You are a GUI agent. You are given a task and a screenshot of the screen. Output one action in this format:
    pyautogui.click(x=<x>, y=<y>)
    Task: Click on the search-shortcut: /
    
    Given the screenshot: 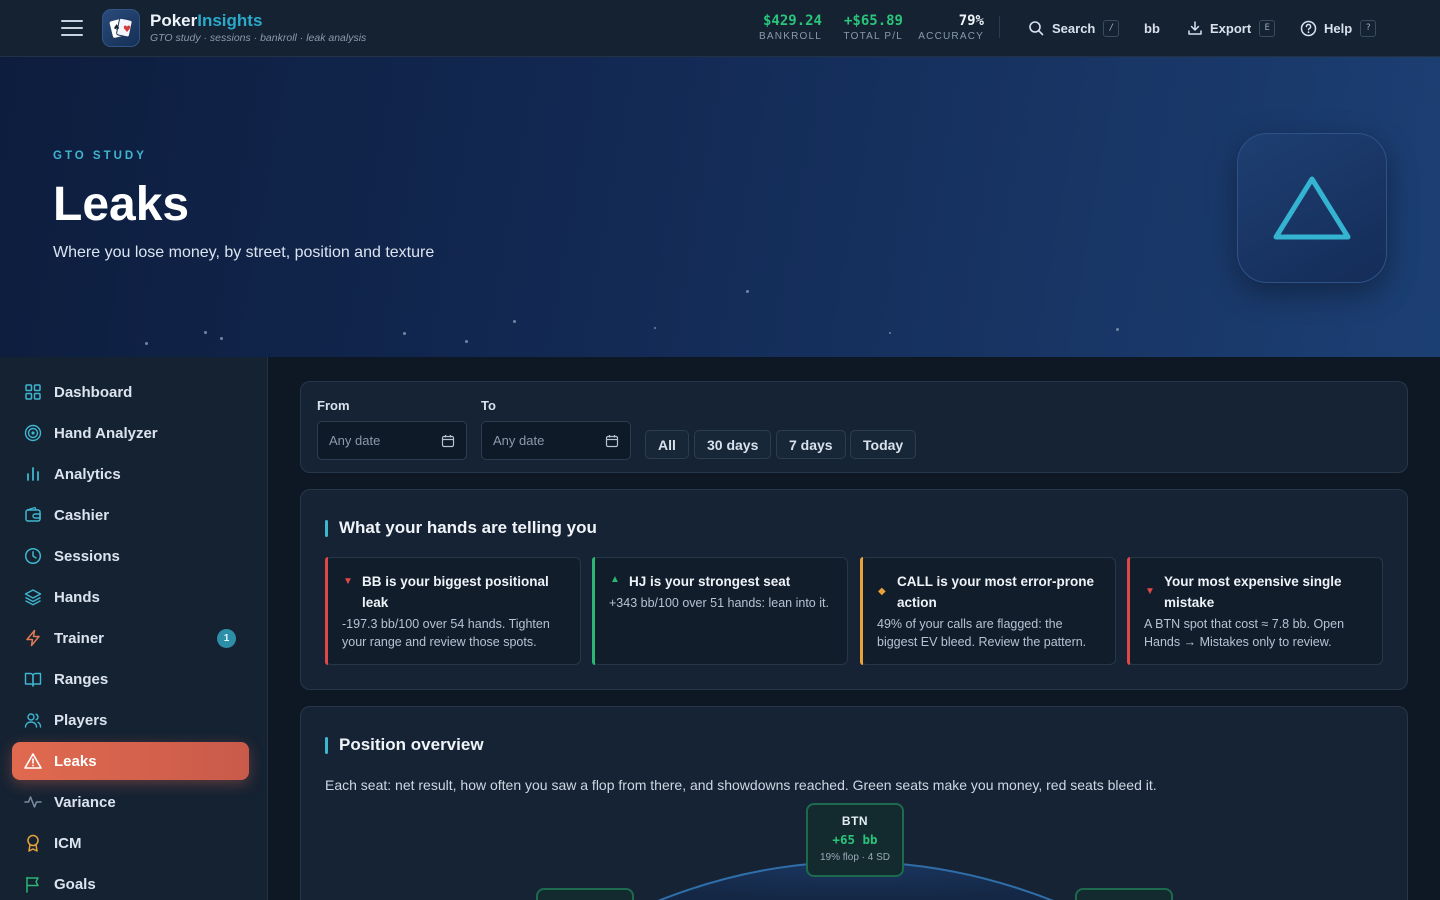 What is the action you would take?
    pyautogui.click(x=1111, y=28)
    